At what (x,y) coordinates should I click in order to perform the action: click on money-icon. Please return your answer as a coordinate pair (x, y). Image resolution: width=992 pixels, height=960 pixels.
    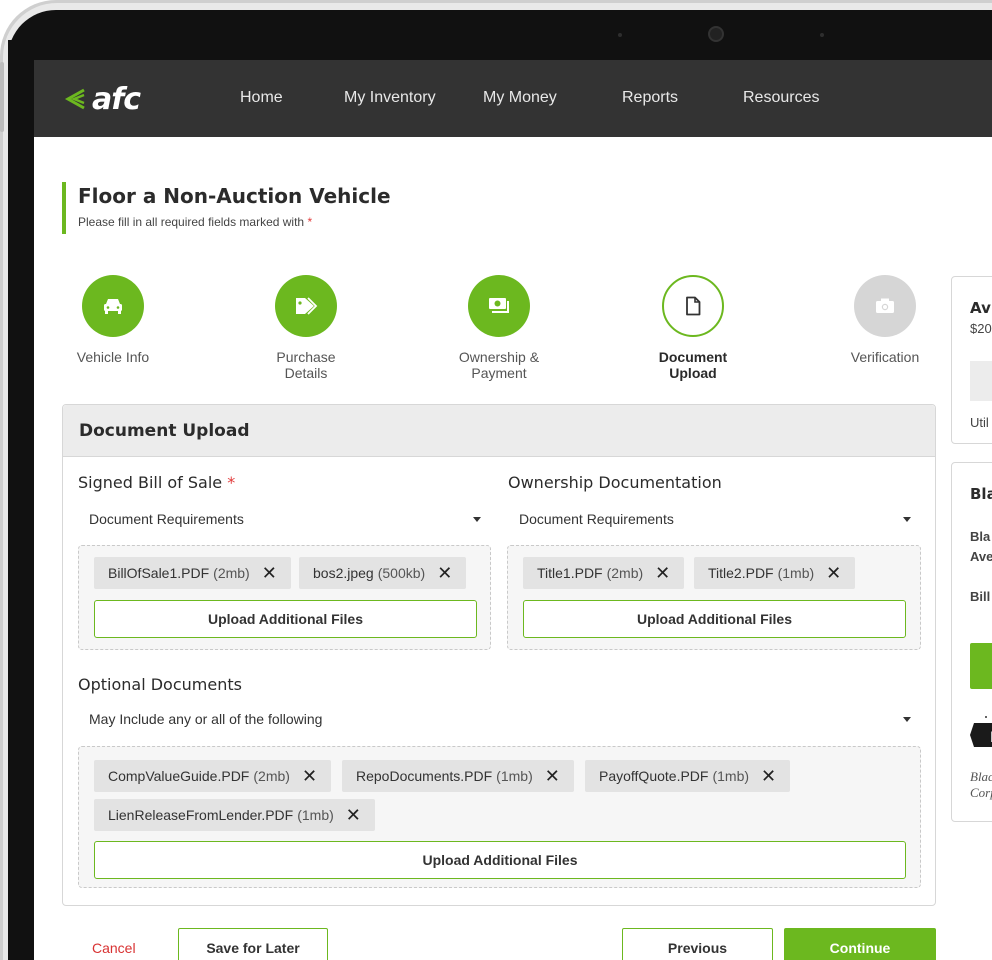
    Looking at the image, I should click on (499, 305).